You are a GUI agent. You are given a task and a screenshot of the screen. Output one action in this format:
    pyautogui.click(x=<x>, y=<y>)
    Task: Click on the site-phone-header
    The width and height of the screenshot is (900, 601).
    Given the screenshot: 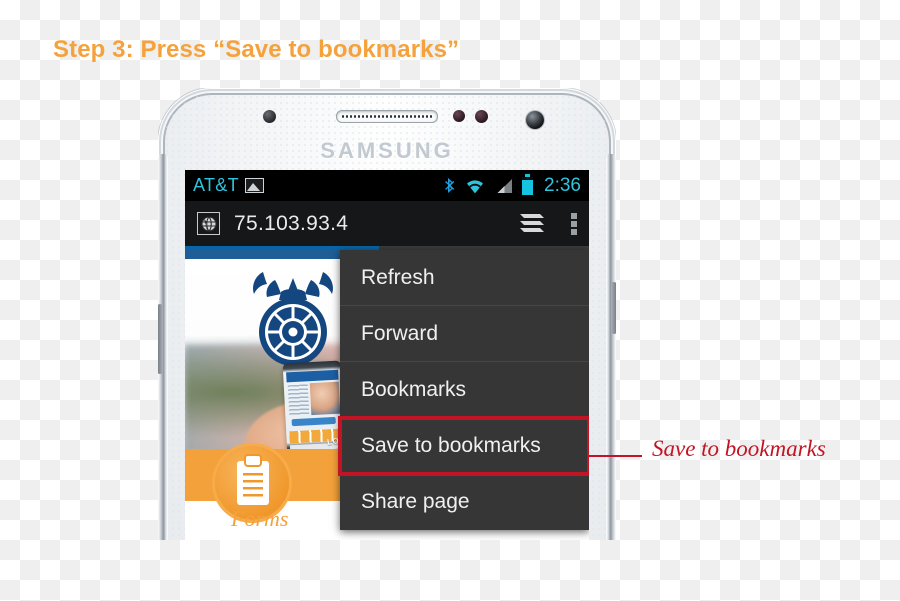 What is the action you would take?
    pyautogui.click(x=312, y=376)
    